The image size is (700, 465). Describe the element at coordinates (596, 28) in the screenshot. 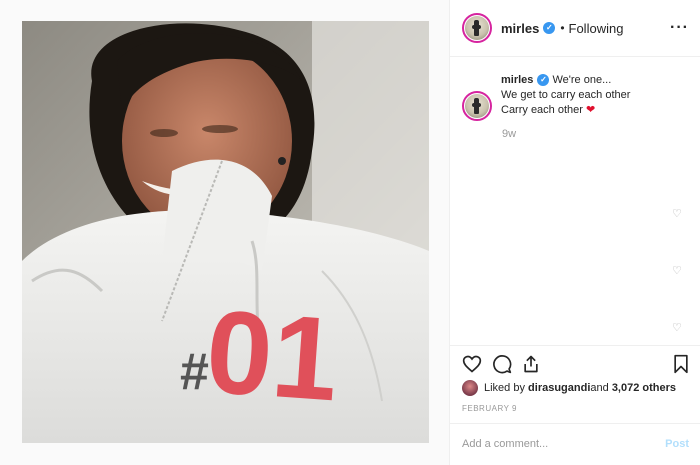

I see `following-button: Following` at that location.